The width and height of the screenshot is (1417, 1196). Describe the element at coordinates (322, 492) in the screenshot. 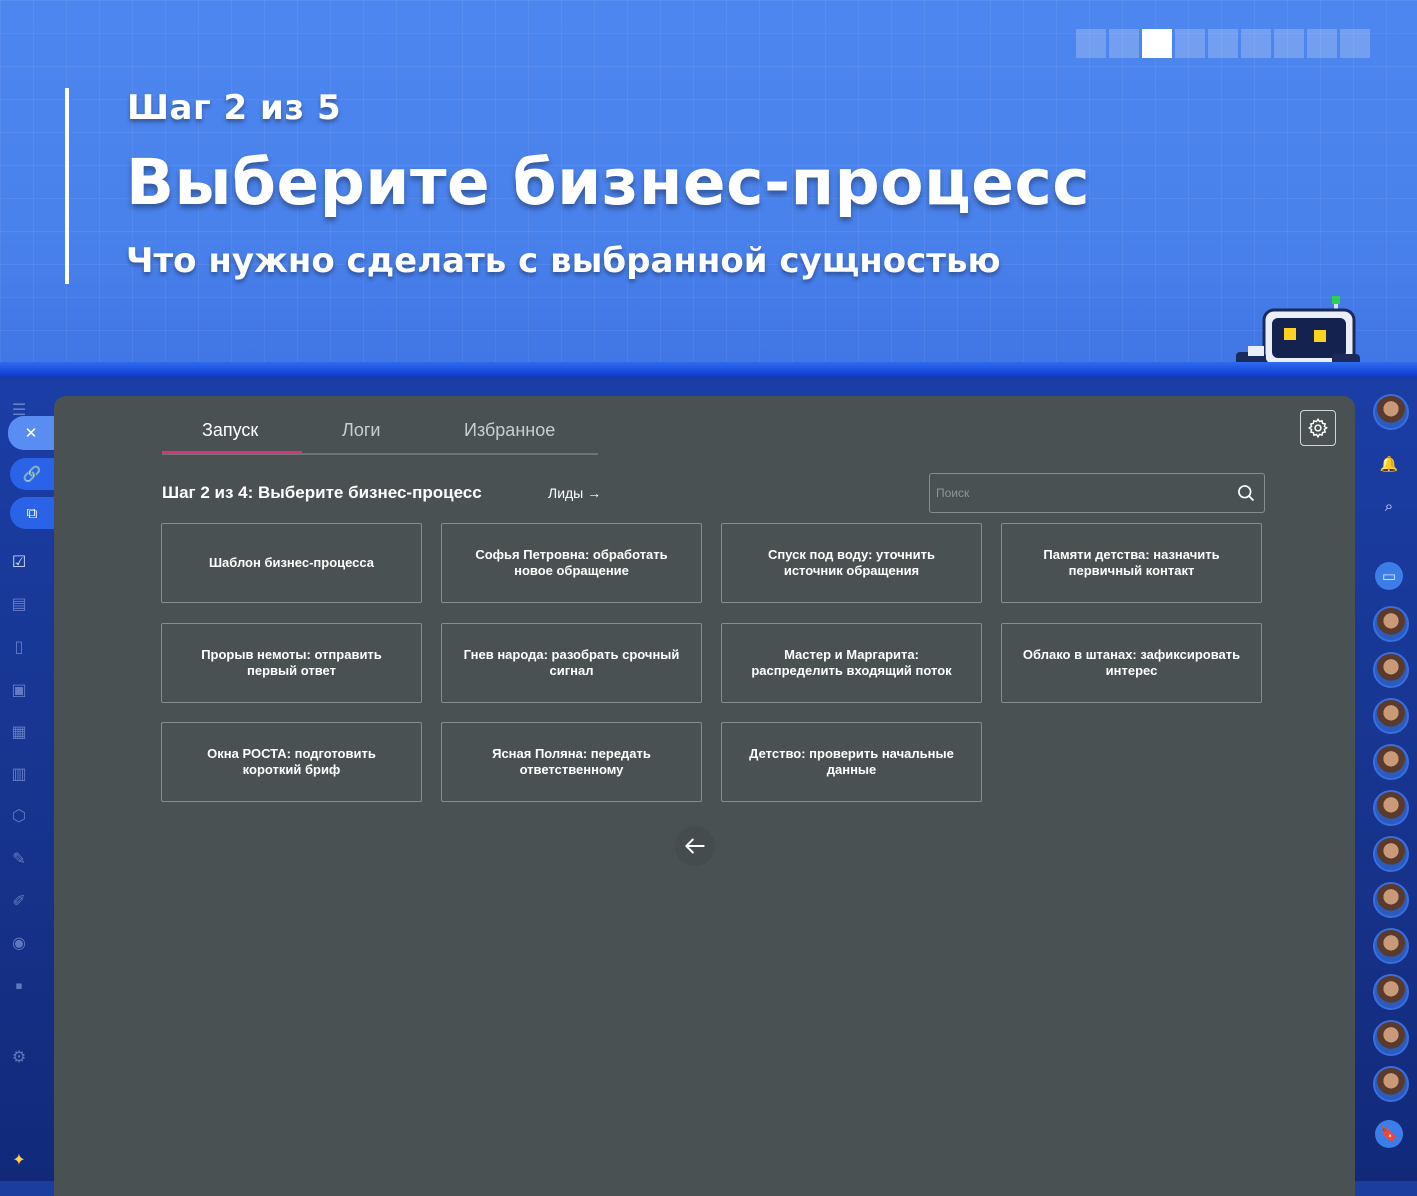

I see `step-heading: Шаг 2 из 4: Выберите бизнес-процесс` at that location.